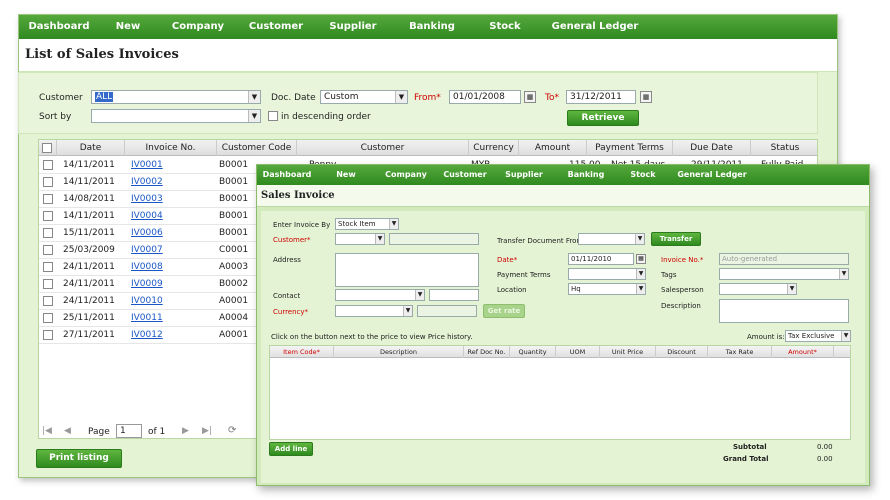 This screenshot has width=890, height=500. I want to click on address-label: Address, so click(287, 260).